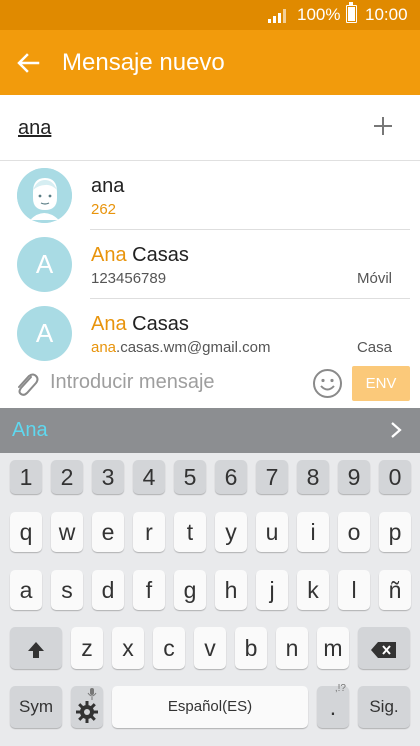 The height and width of the screenshot is (746, 420). I want to click on key-label: f, so click(149, 590).